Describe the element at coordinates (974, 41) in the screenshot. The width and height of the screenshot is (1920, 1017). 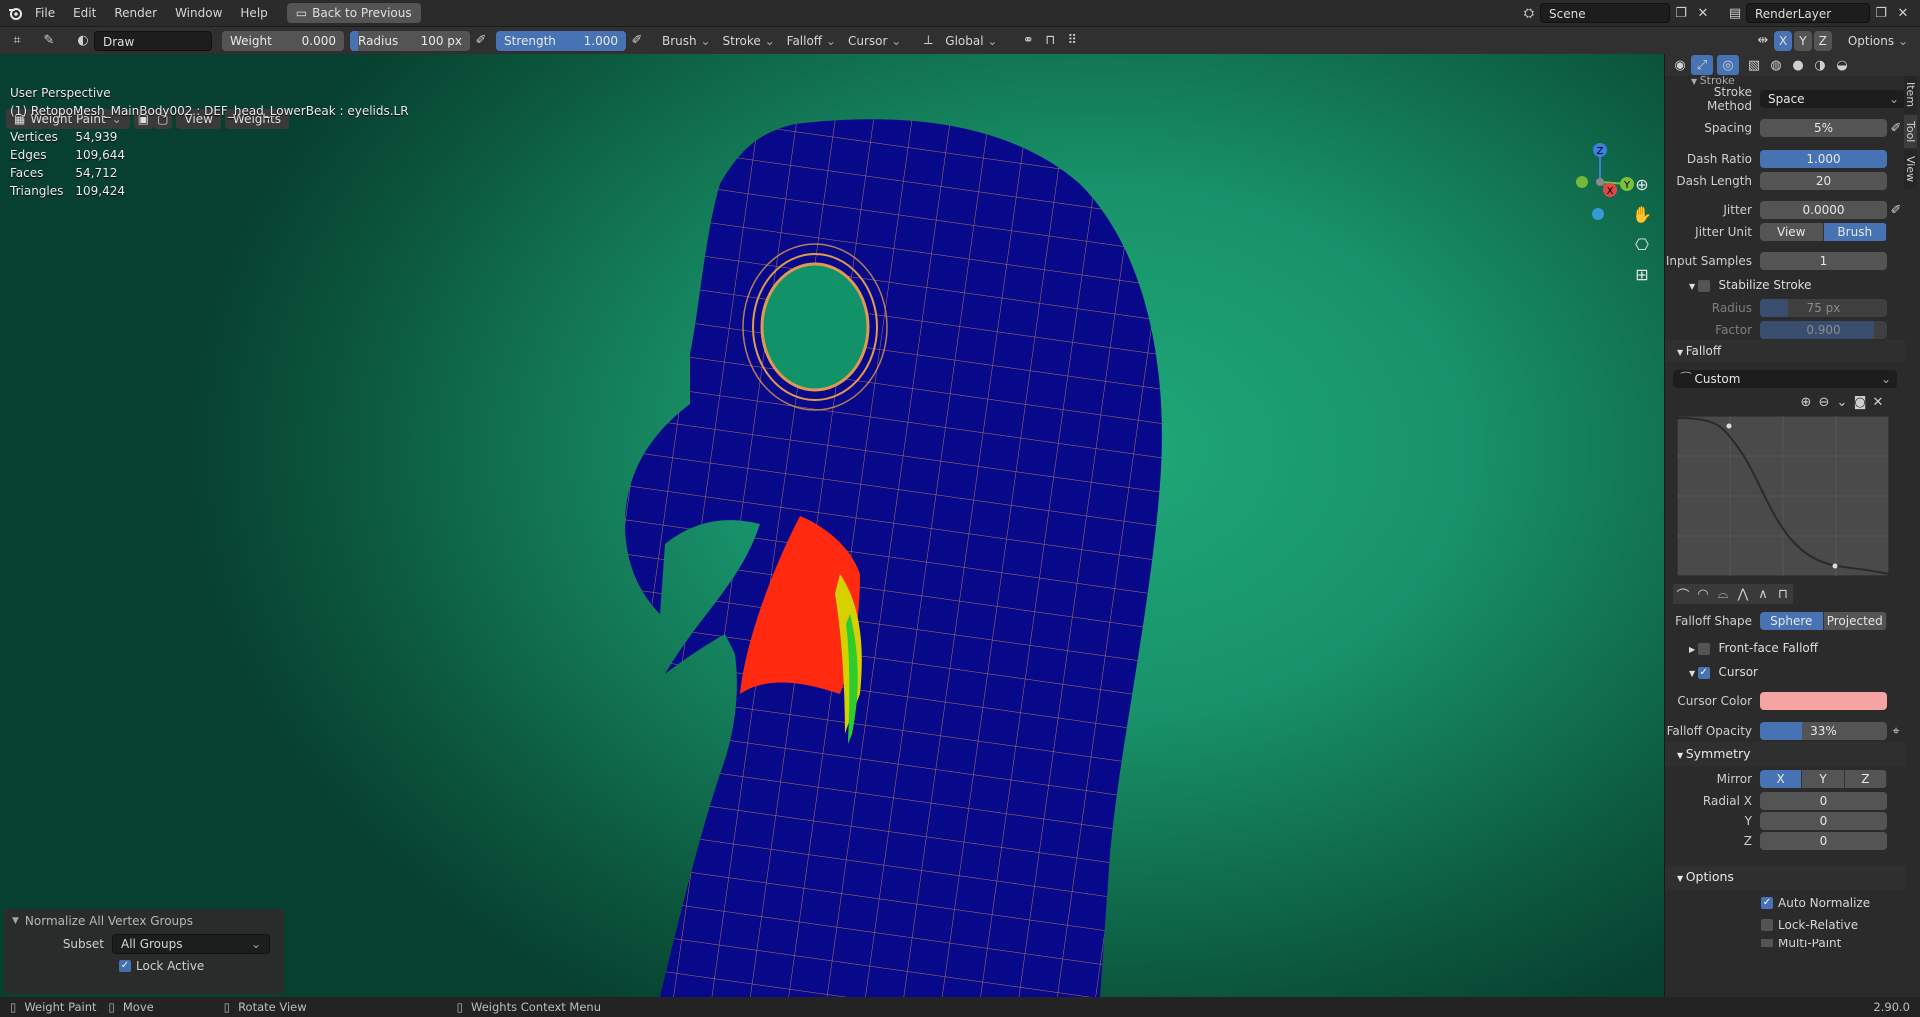
I see `orientation-dropdown: Global` at that location.